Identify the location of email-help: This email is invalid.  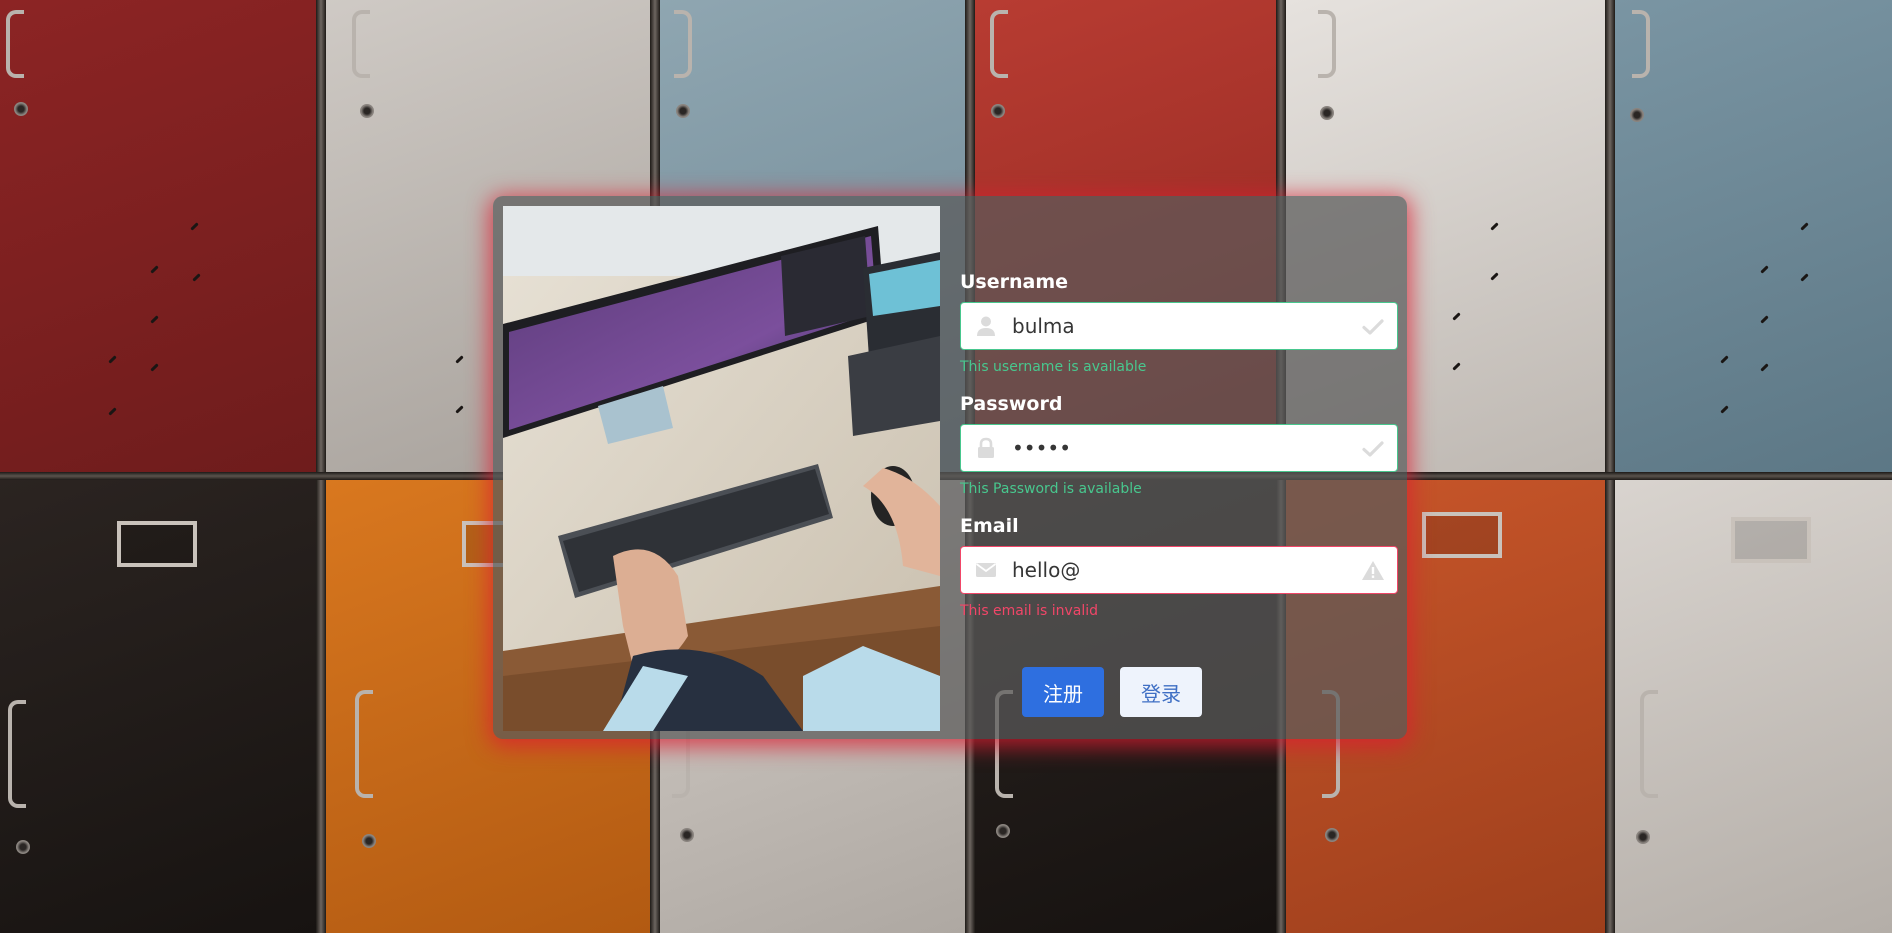
(1029, 611).